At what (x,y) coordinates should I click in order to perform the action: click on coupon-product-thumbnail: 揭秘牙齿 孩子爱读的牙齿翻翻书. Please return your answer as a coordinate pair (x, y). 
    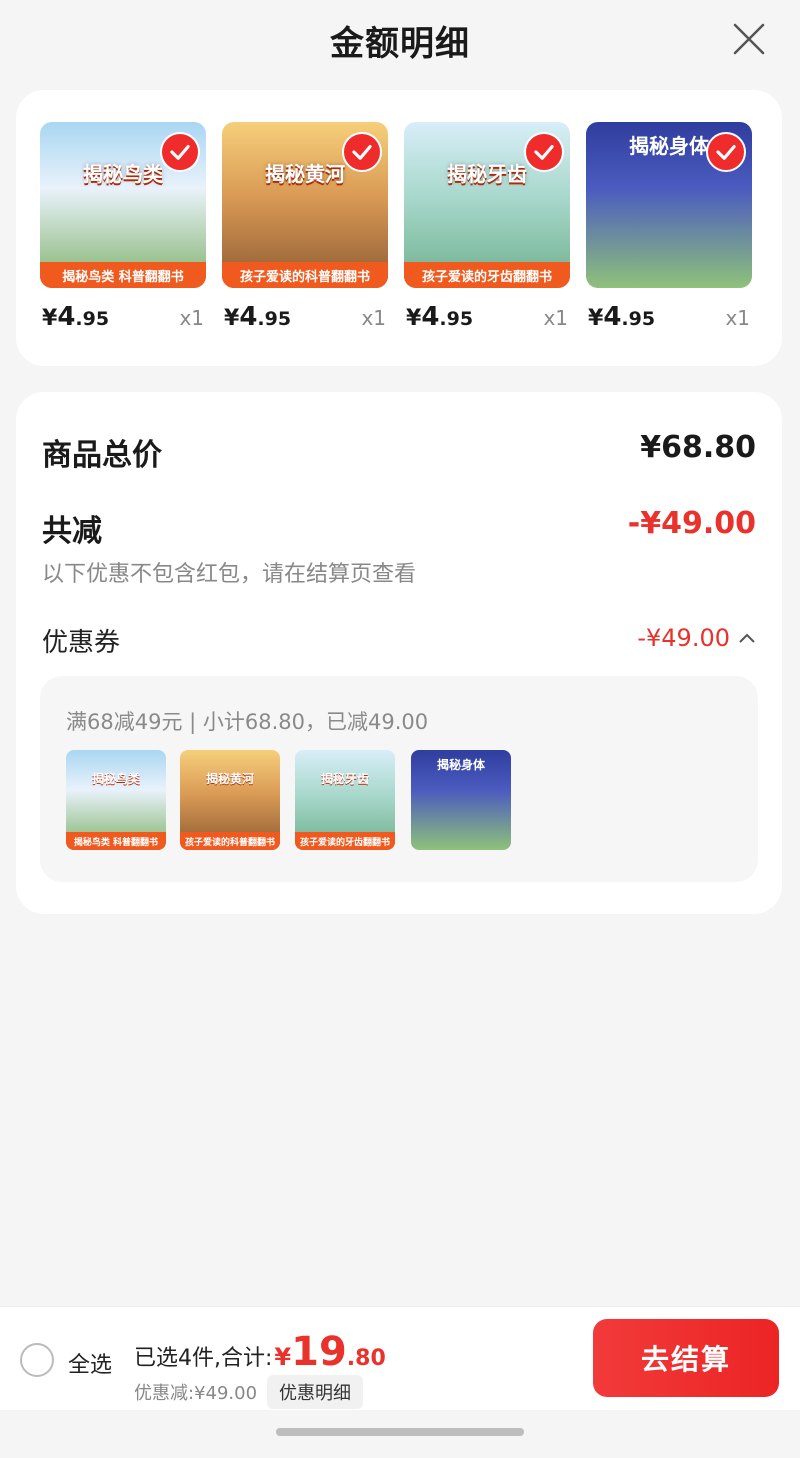
    Looking at the image, I should click on (345, 800).